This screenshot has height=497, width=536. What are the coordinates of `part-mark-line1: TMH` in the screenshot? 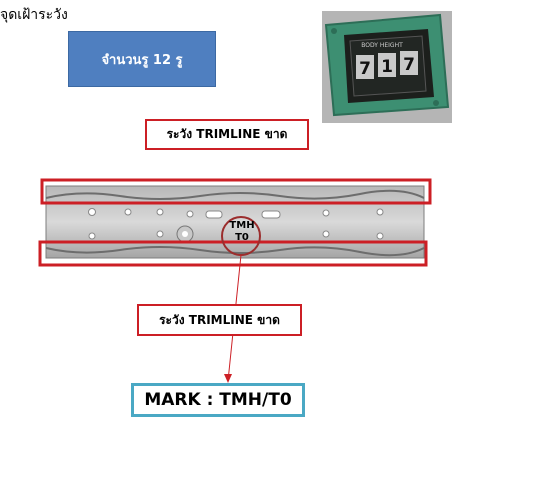 It's located at (242, 225).